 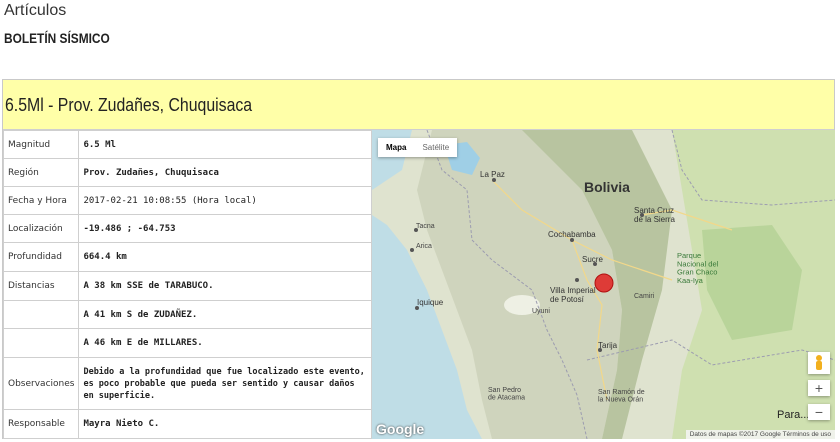 I want to click on zoom-in-button: +, so click(x=819, y=388).